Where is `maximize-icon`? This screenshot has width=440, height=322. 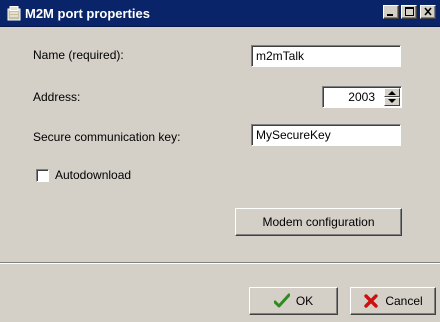 maximize-icon is located at coordinates (409, 11).